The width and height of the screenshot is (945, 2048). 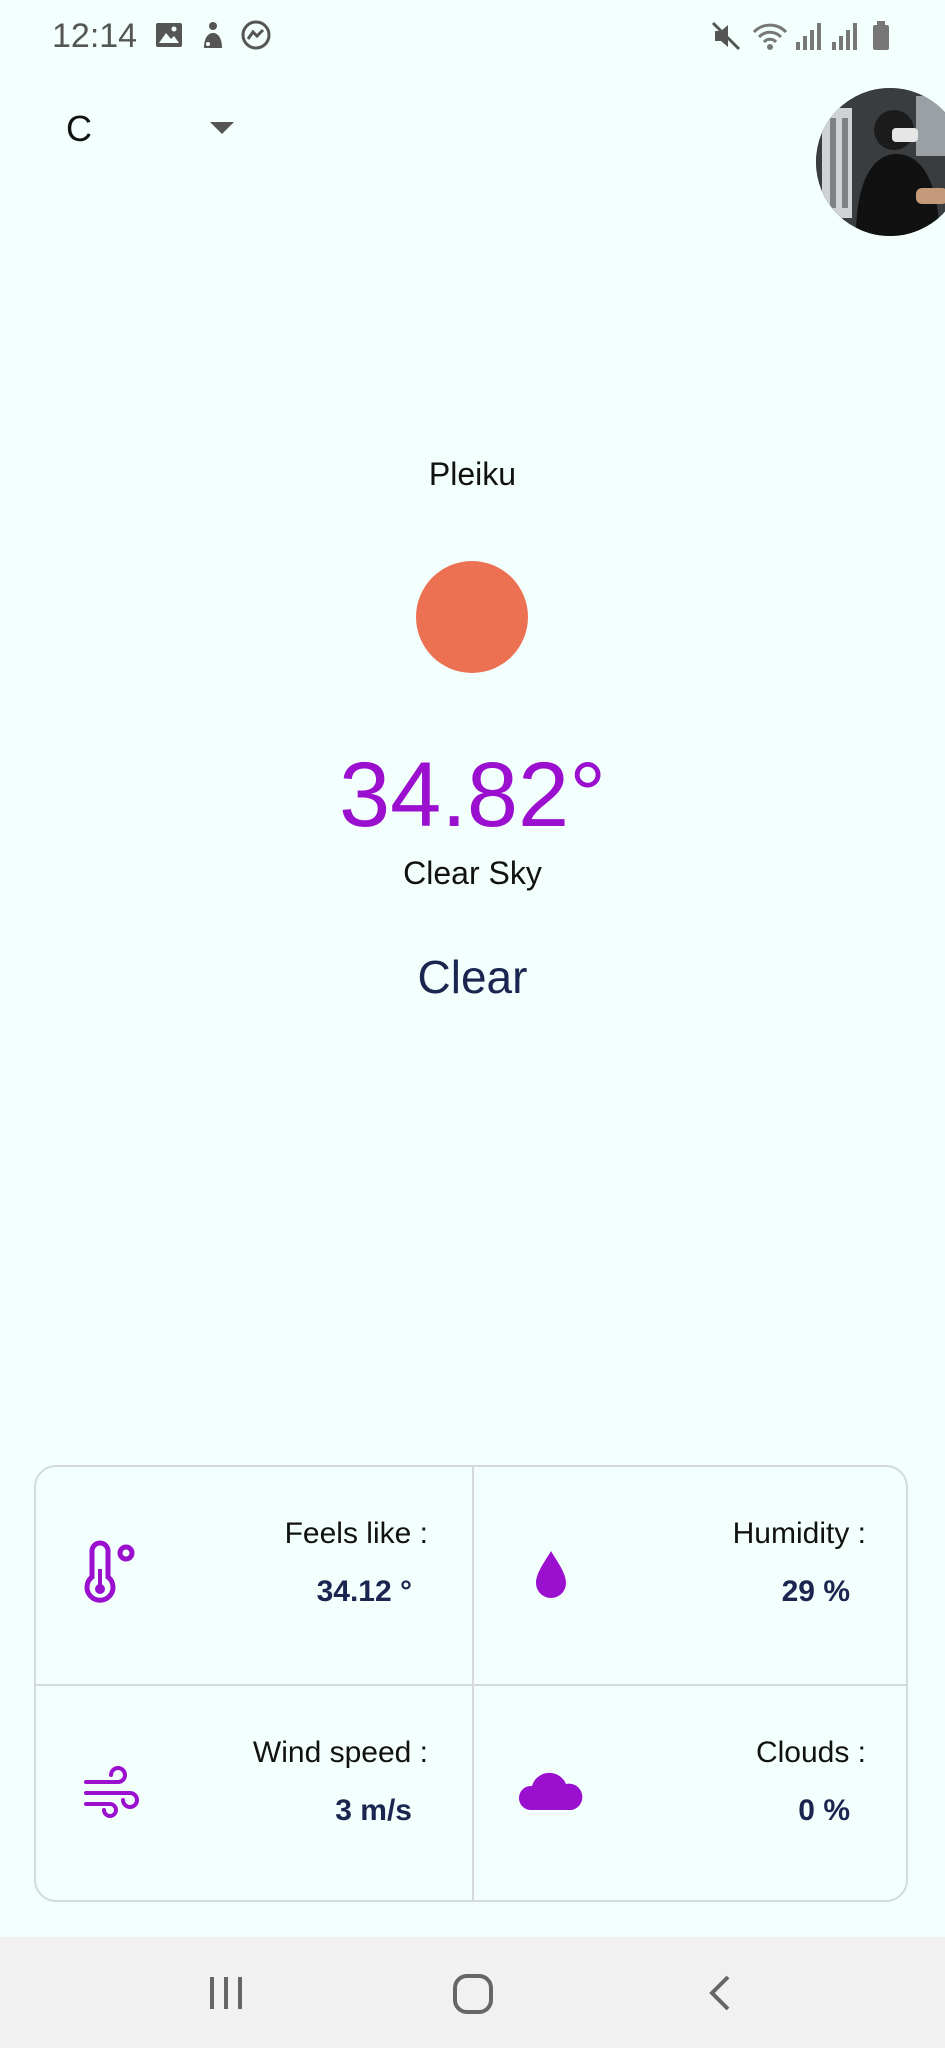 I want to click on sun-icon, so click(x=472, y=617).